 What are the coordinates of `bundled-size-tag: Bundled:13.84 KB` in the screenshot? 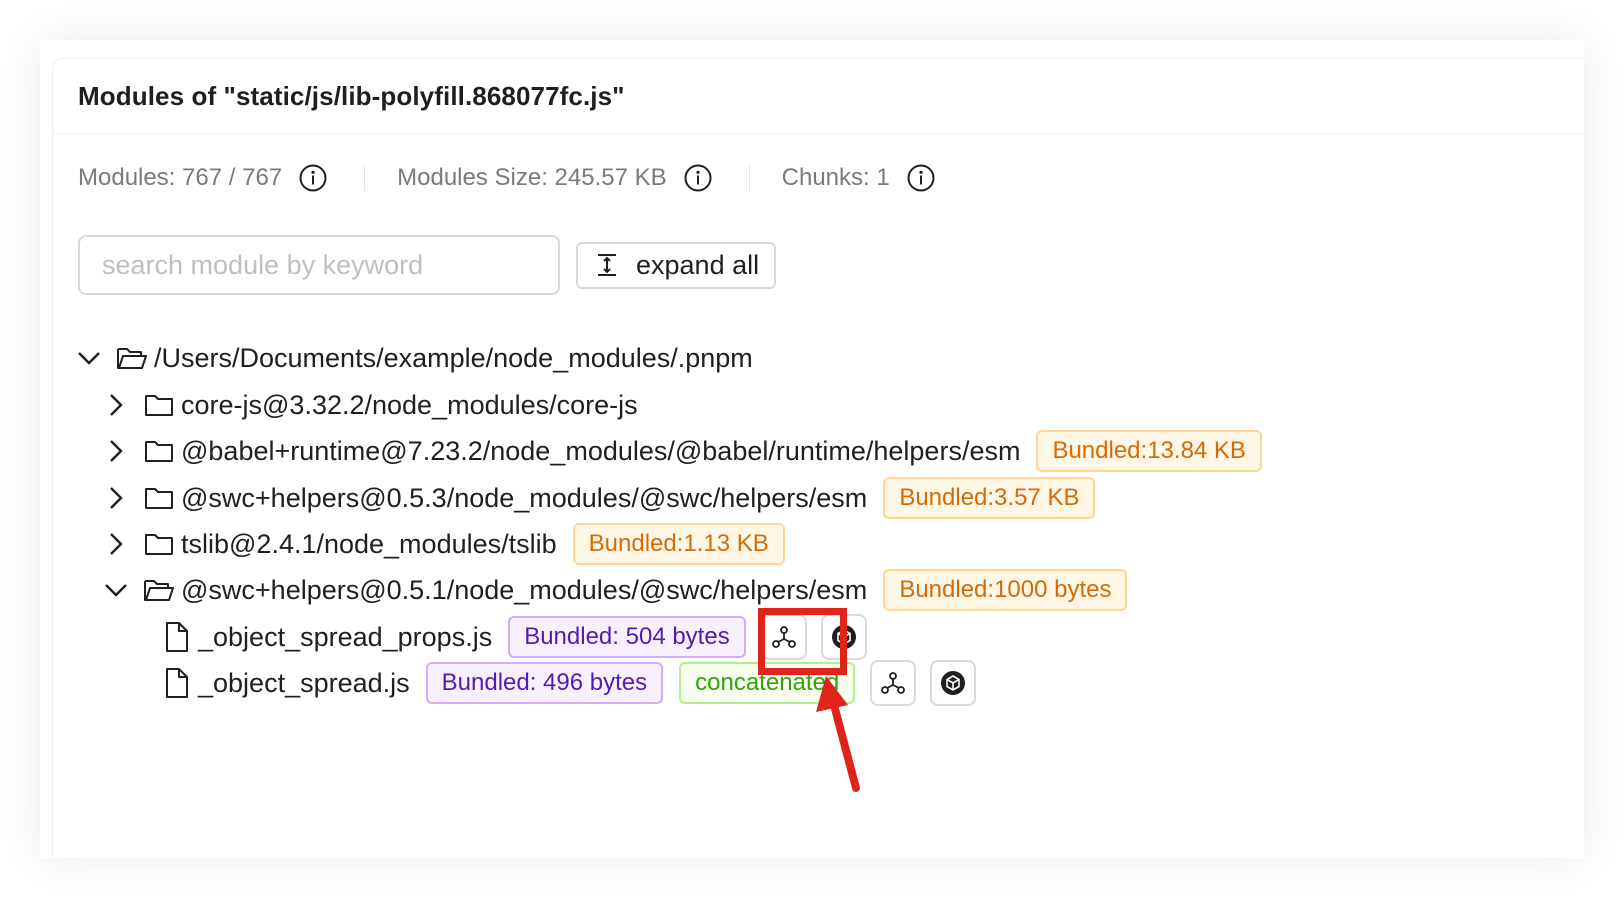 It's located at (1149, 451).